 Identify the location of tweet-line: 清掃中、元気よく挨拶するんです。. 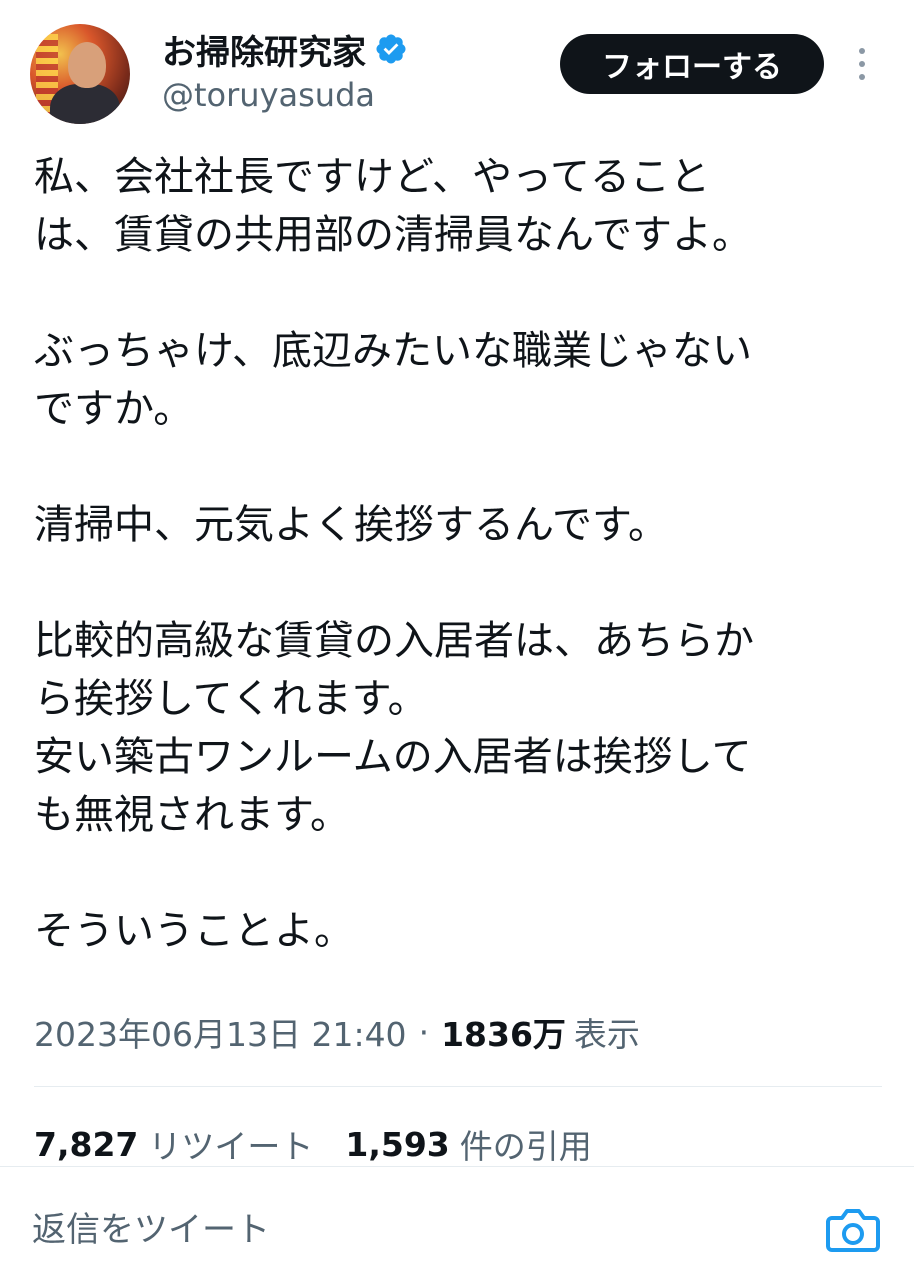
(351, 525).